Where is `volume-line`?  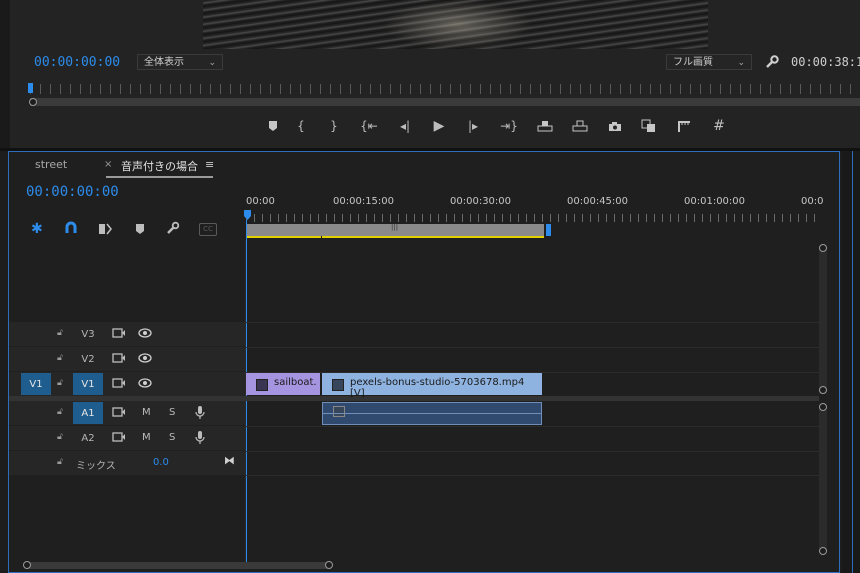
volume-line is located at coordinates (432, 413).